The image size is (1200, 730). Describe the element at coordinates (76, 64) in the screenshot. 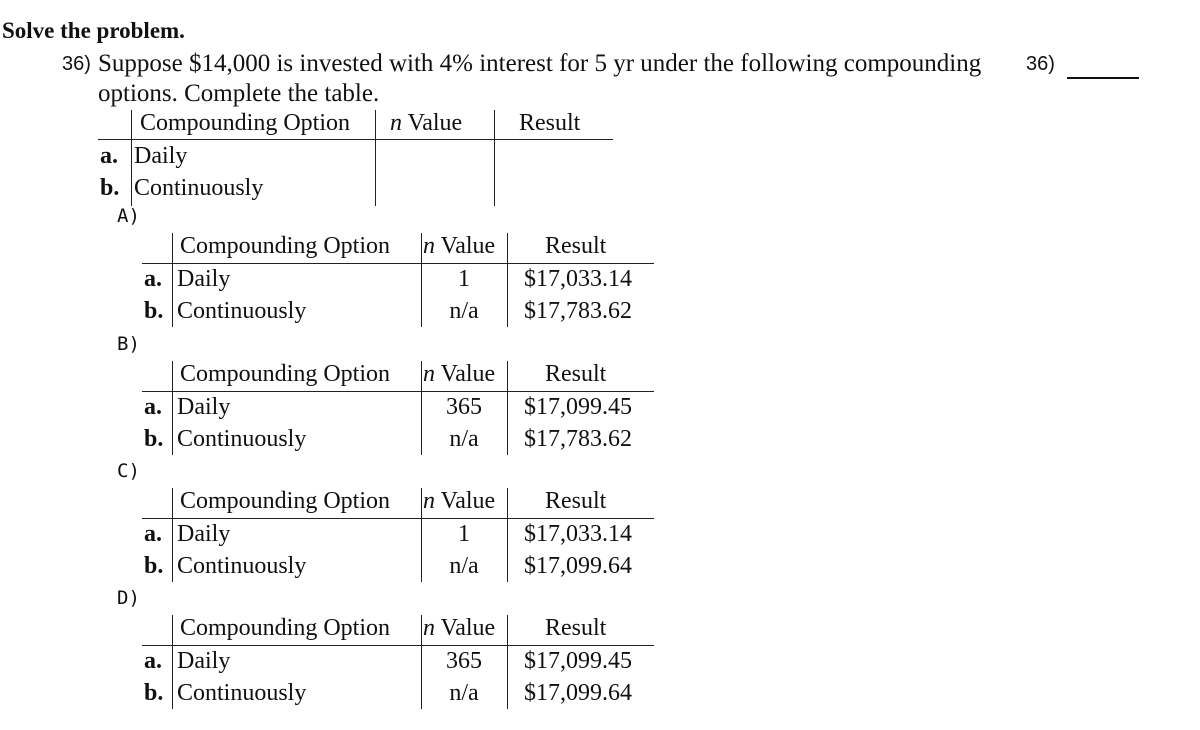

I see `question-number: 36)` at that location.